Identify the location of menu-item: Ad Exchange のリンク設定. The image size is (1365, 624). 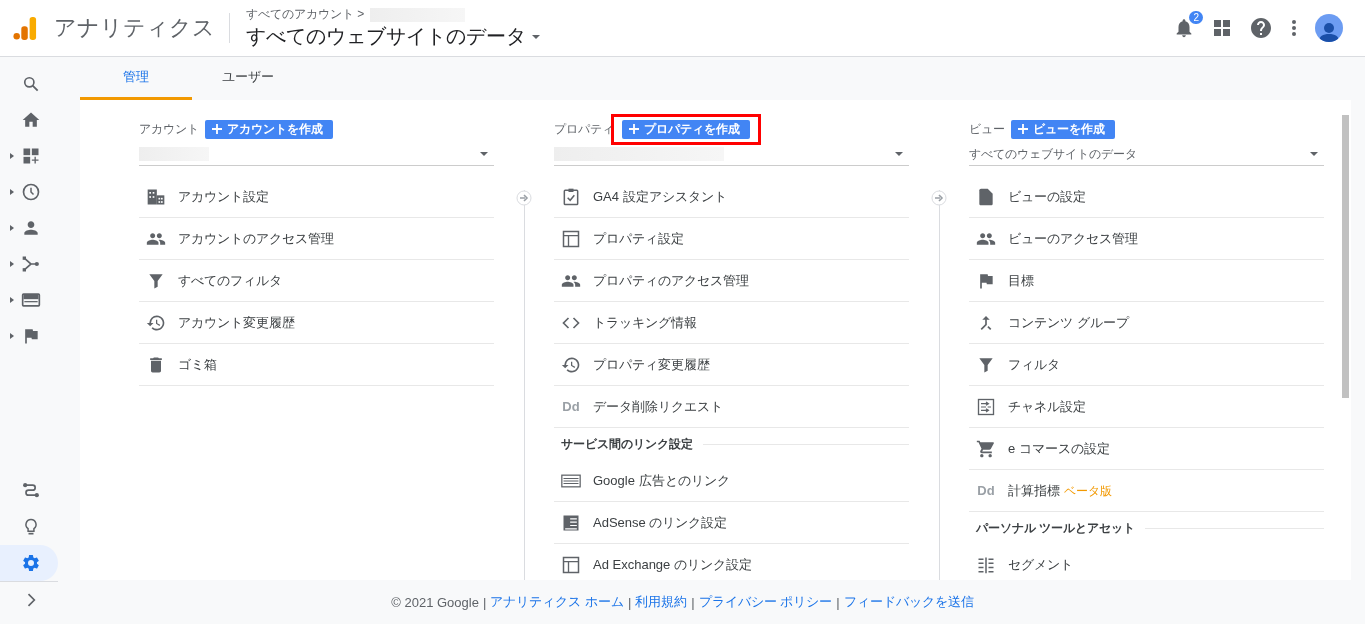
(731, 562).